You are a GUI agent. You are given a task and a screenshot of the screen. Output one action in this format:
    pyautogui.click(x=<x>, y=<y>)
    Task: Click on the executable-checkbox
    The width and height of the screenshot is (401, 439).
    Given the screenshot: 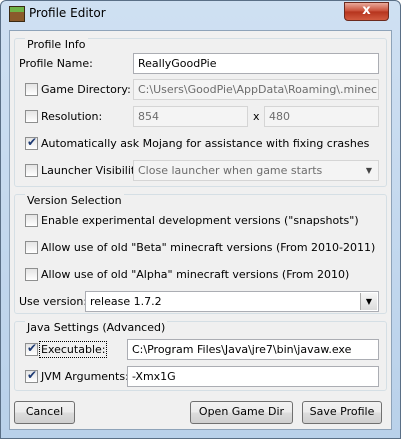 What is the action you would take?
    pyautogui.click(x=31, y=348)
    